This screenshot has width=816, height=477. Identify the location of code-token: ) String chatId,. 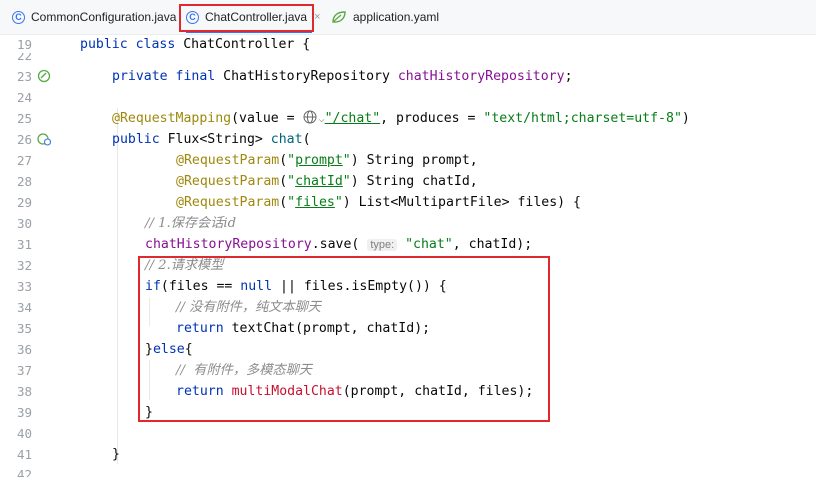
(414, 181).